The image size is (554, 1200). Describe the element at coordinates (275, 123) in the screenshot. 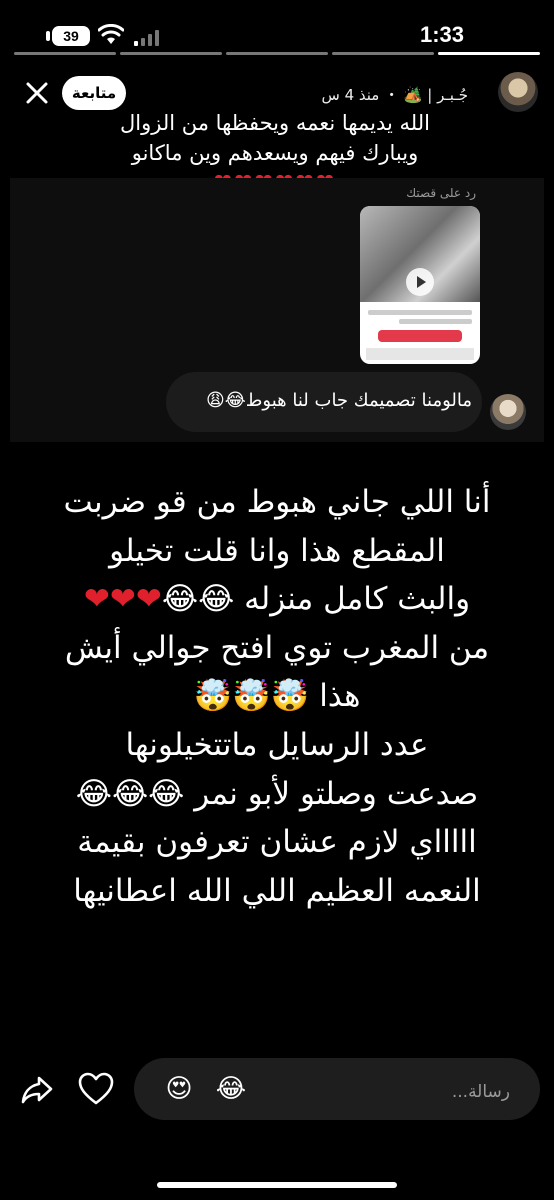

I see `caption-line: الله يديمها نعمه ويحفظها من الزوال` at that location.